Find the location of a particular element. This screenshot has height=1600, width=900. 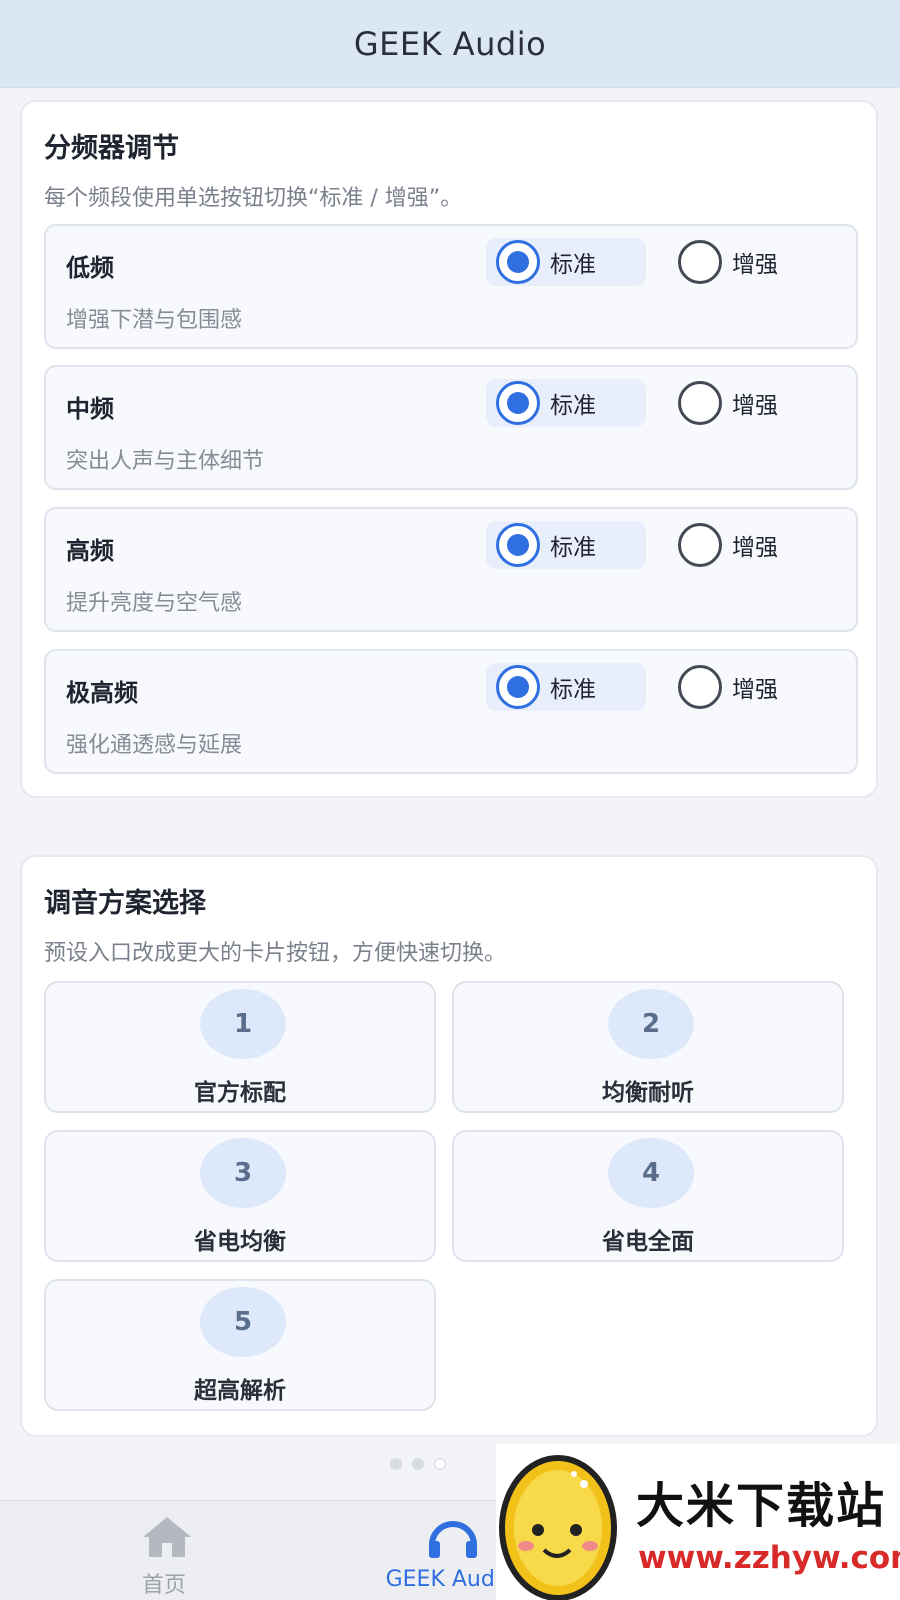

app-header: GEEK Audio is located at coordinates (450, 44).